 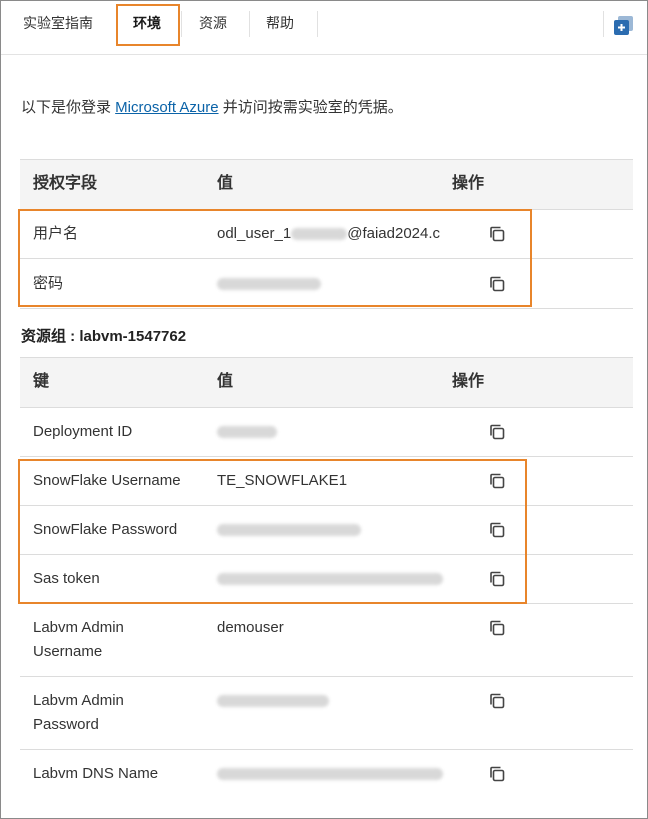 What do you see at coordinates (624, 26) in the screenshot?
I see `add-window-icon` at bounding box center [624, 26].